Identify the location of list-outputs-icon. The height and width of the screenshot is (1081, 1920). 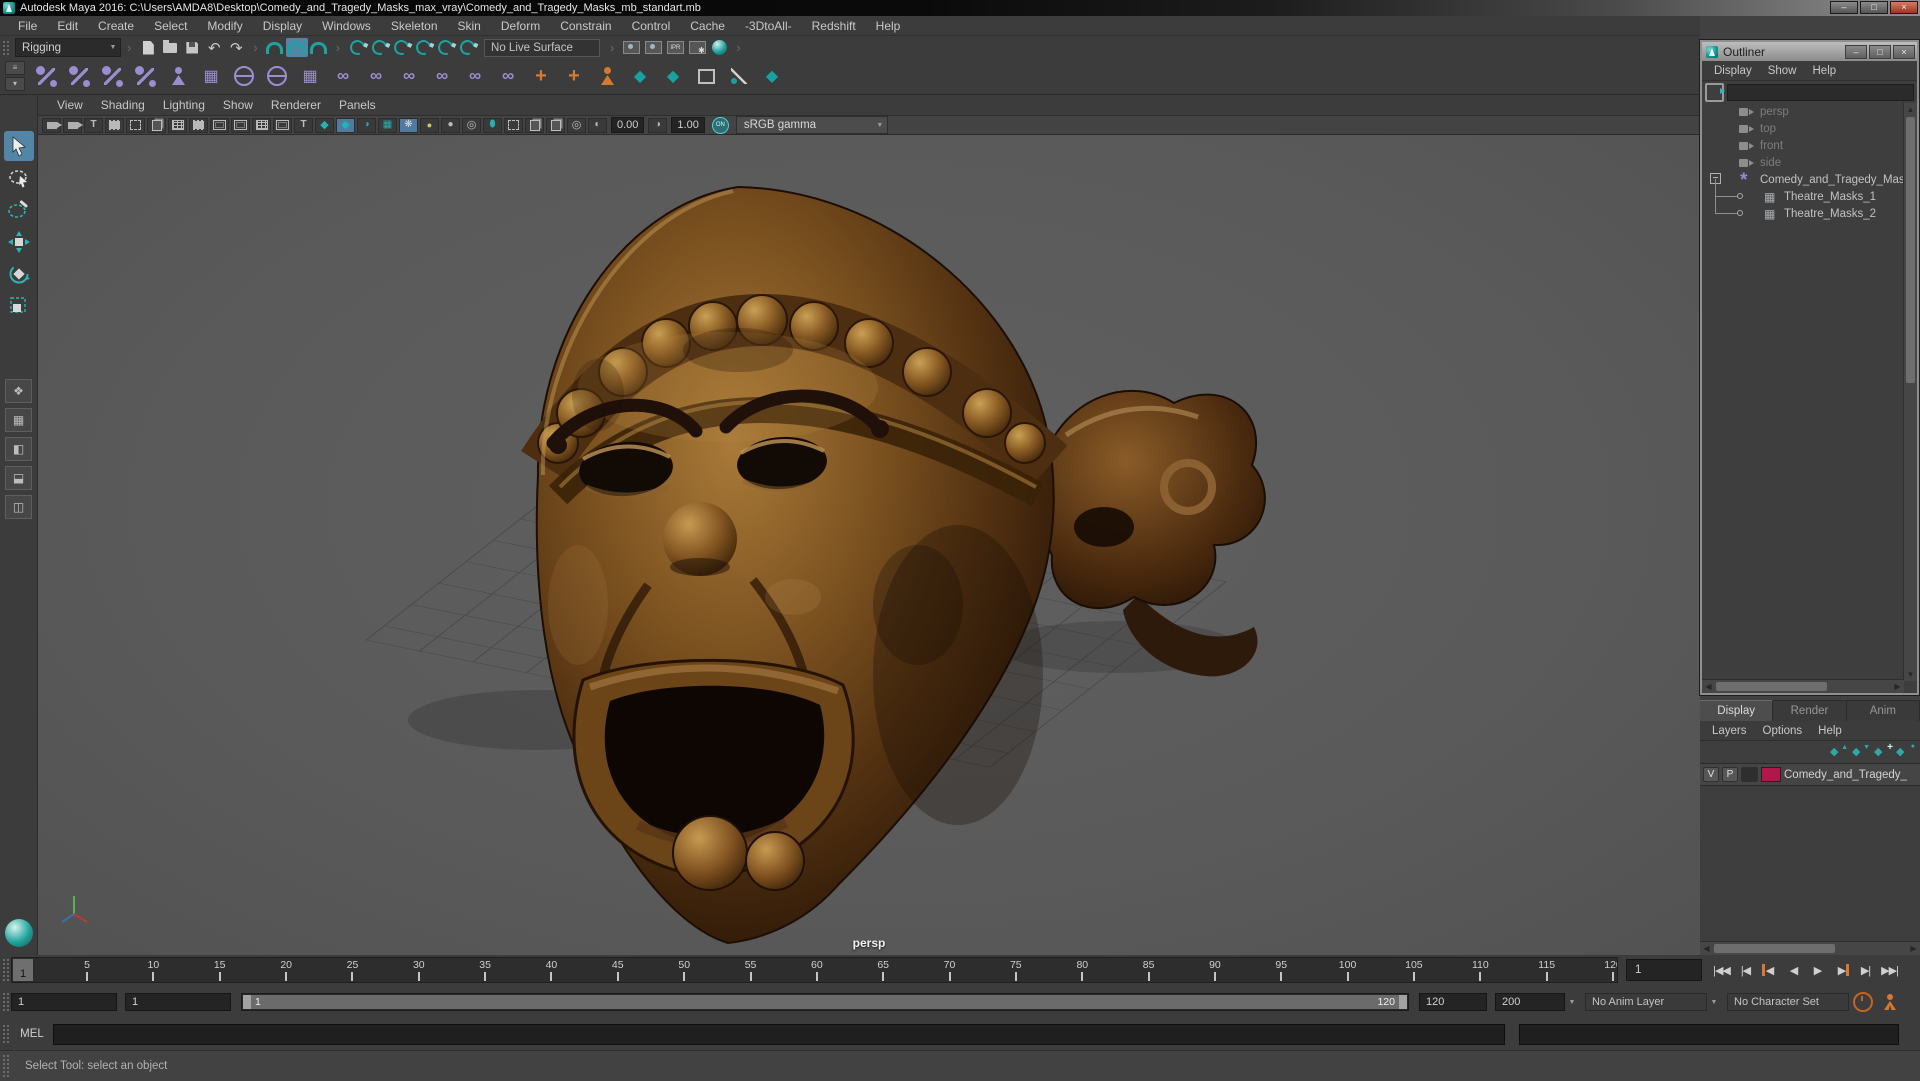
(467, 47).